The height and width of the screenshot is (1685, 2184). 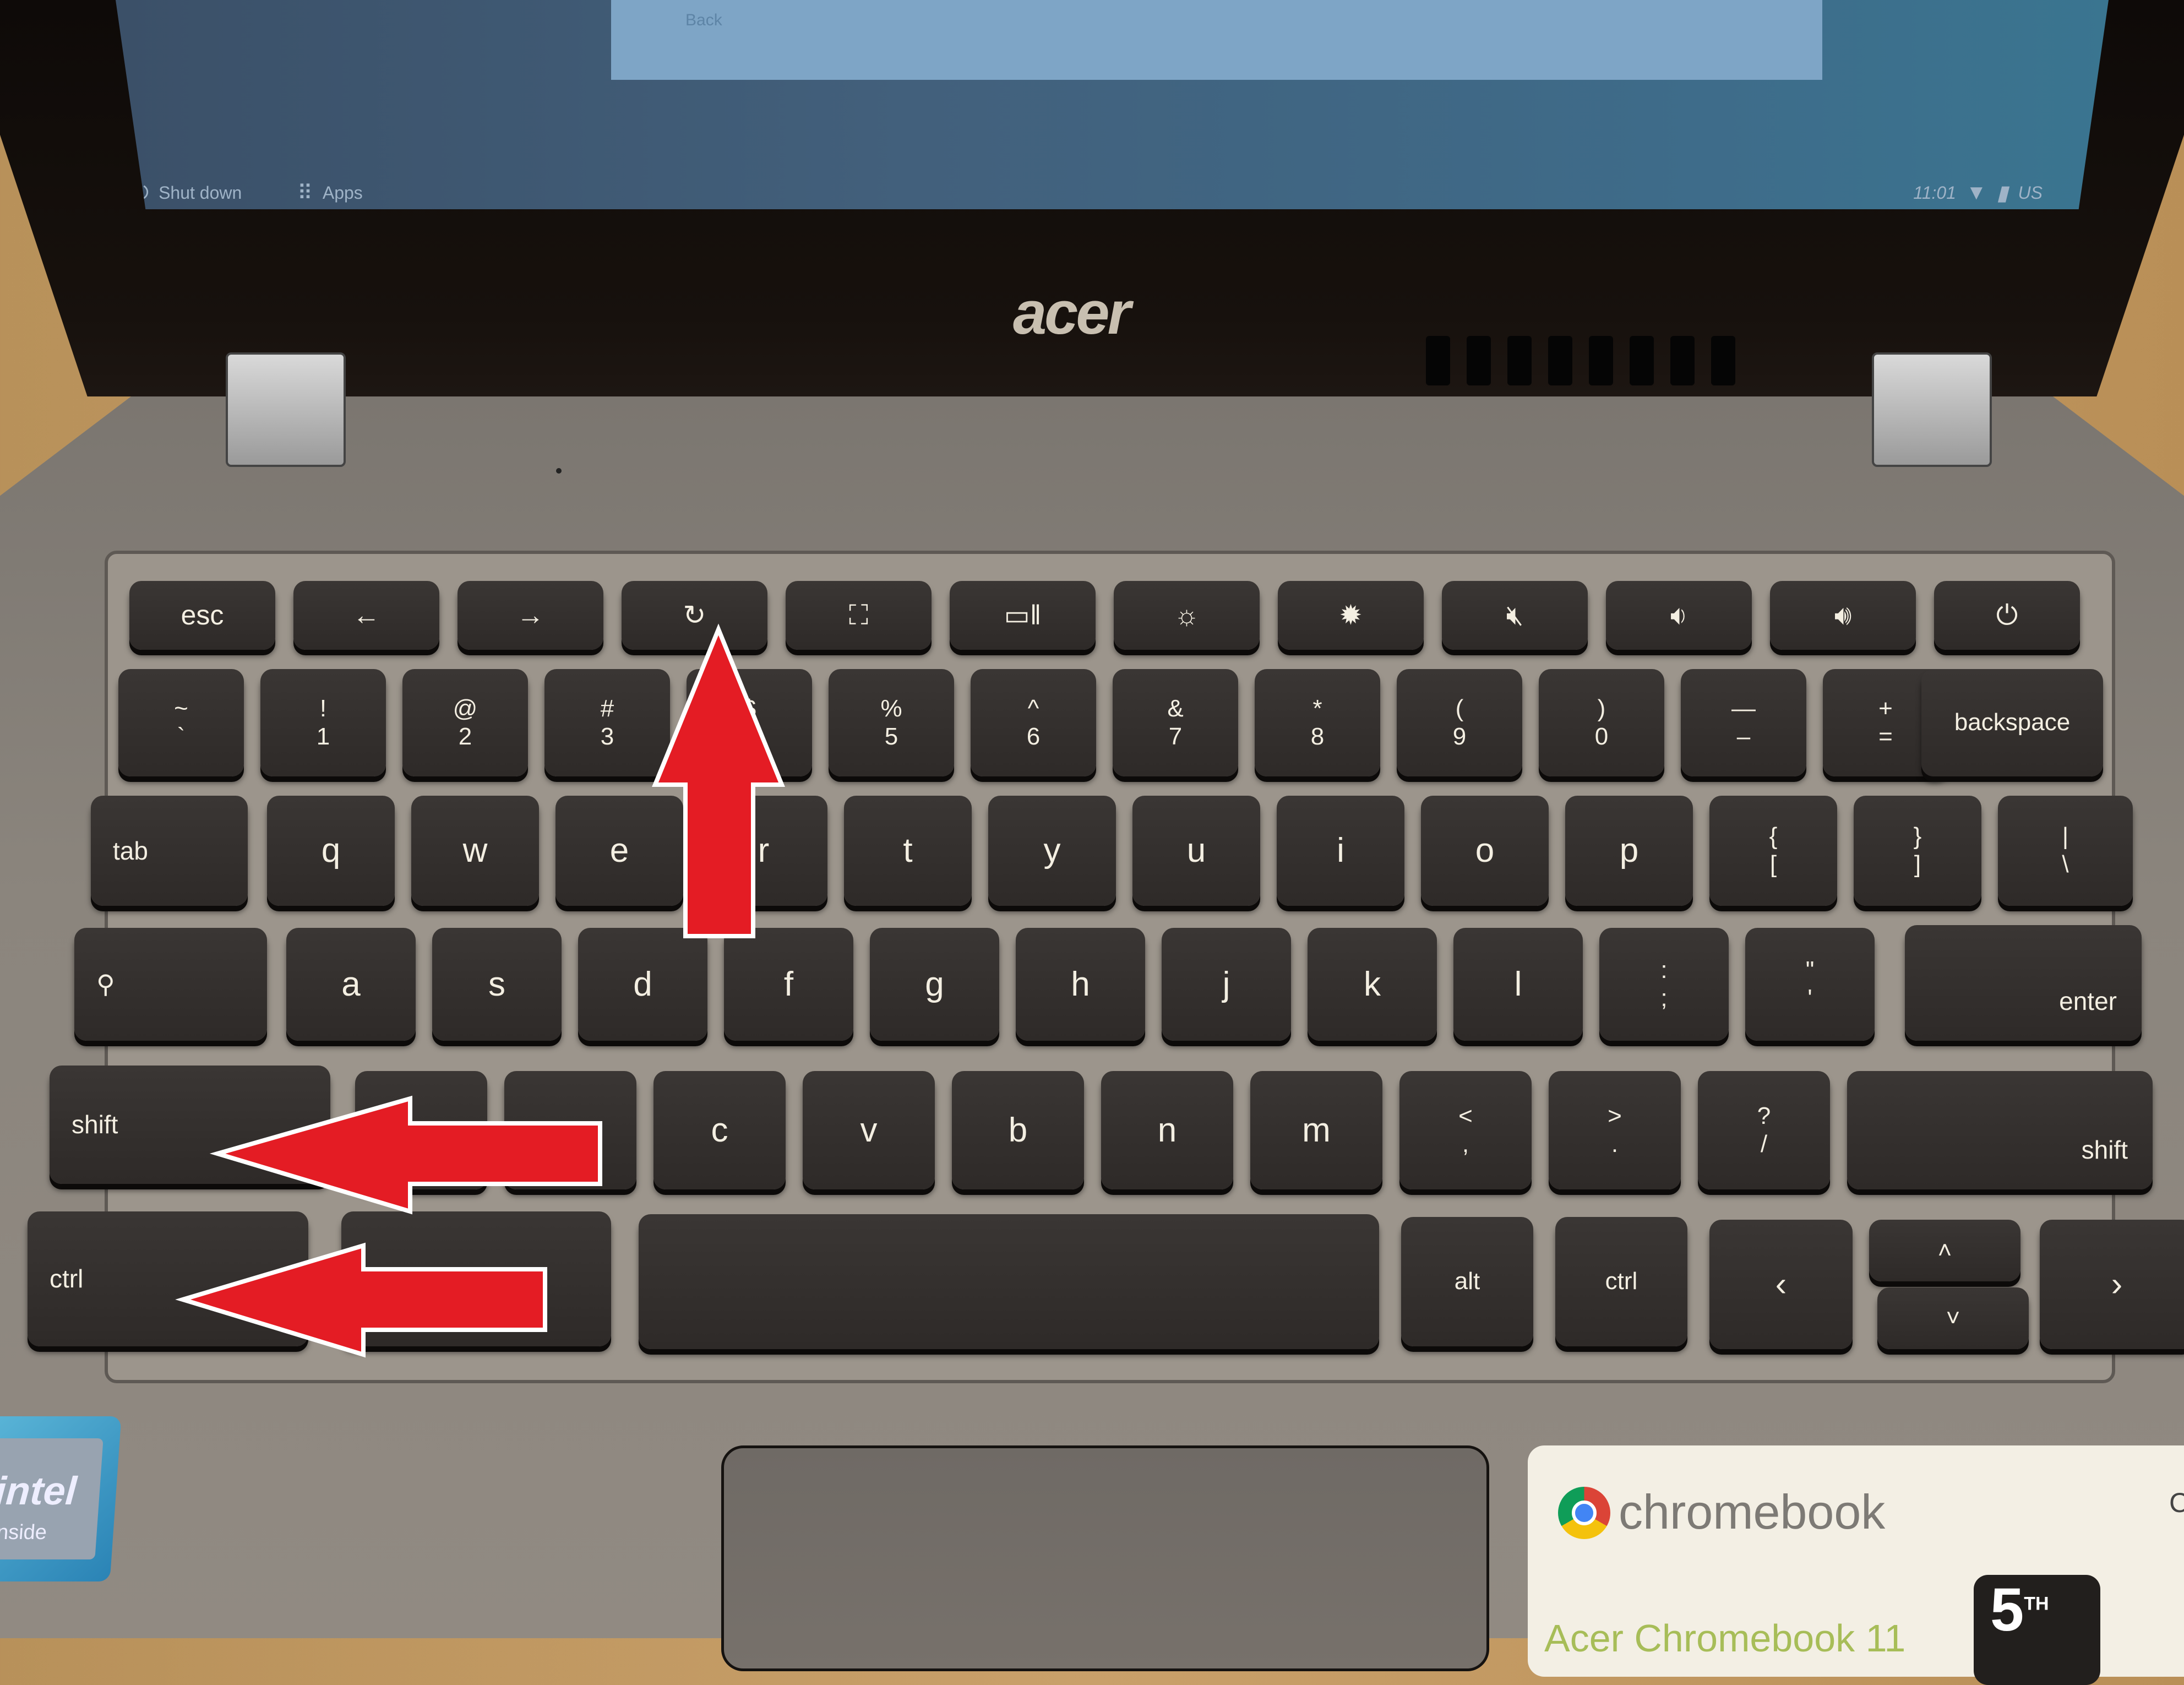 I want to click on annotation-layer, so click(x=480, y=991).